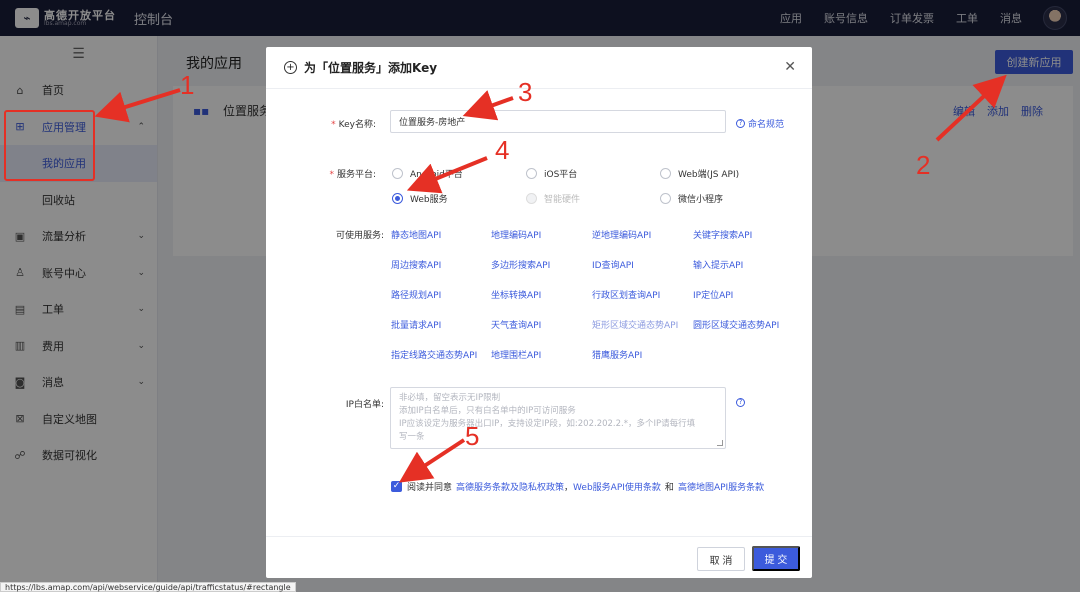 Image resolution: width=1080 pixels, height=592 pixels. What do you see at coordinates (718, 264) in the screenshot?
I see `service-link: 输入提示API` at bounding box center [718, 264].